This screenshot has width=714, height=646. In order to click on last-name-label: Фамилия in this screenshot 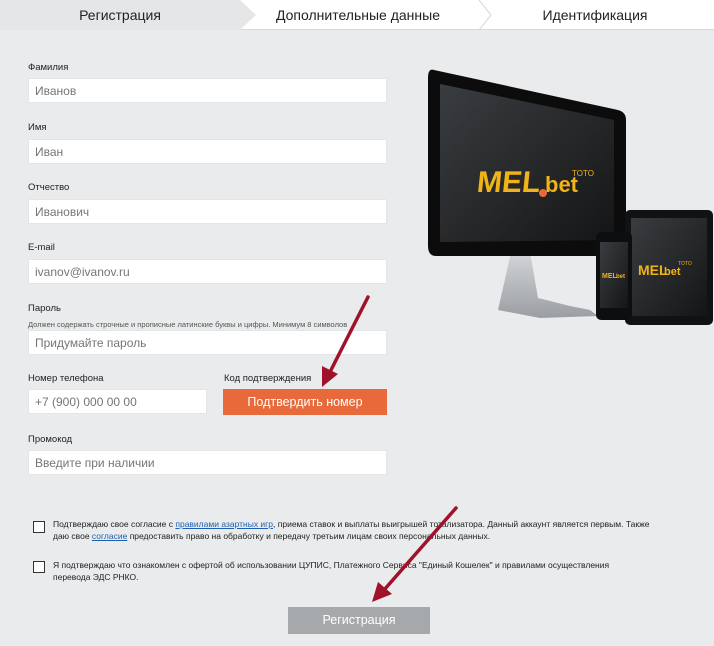, I will do `click(48, 67)`.